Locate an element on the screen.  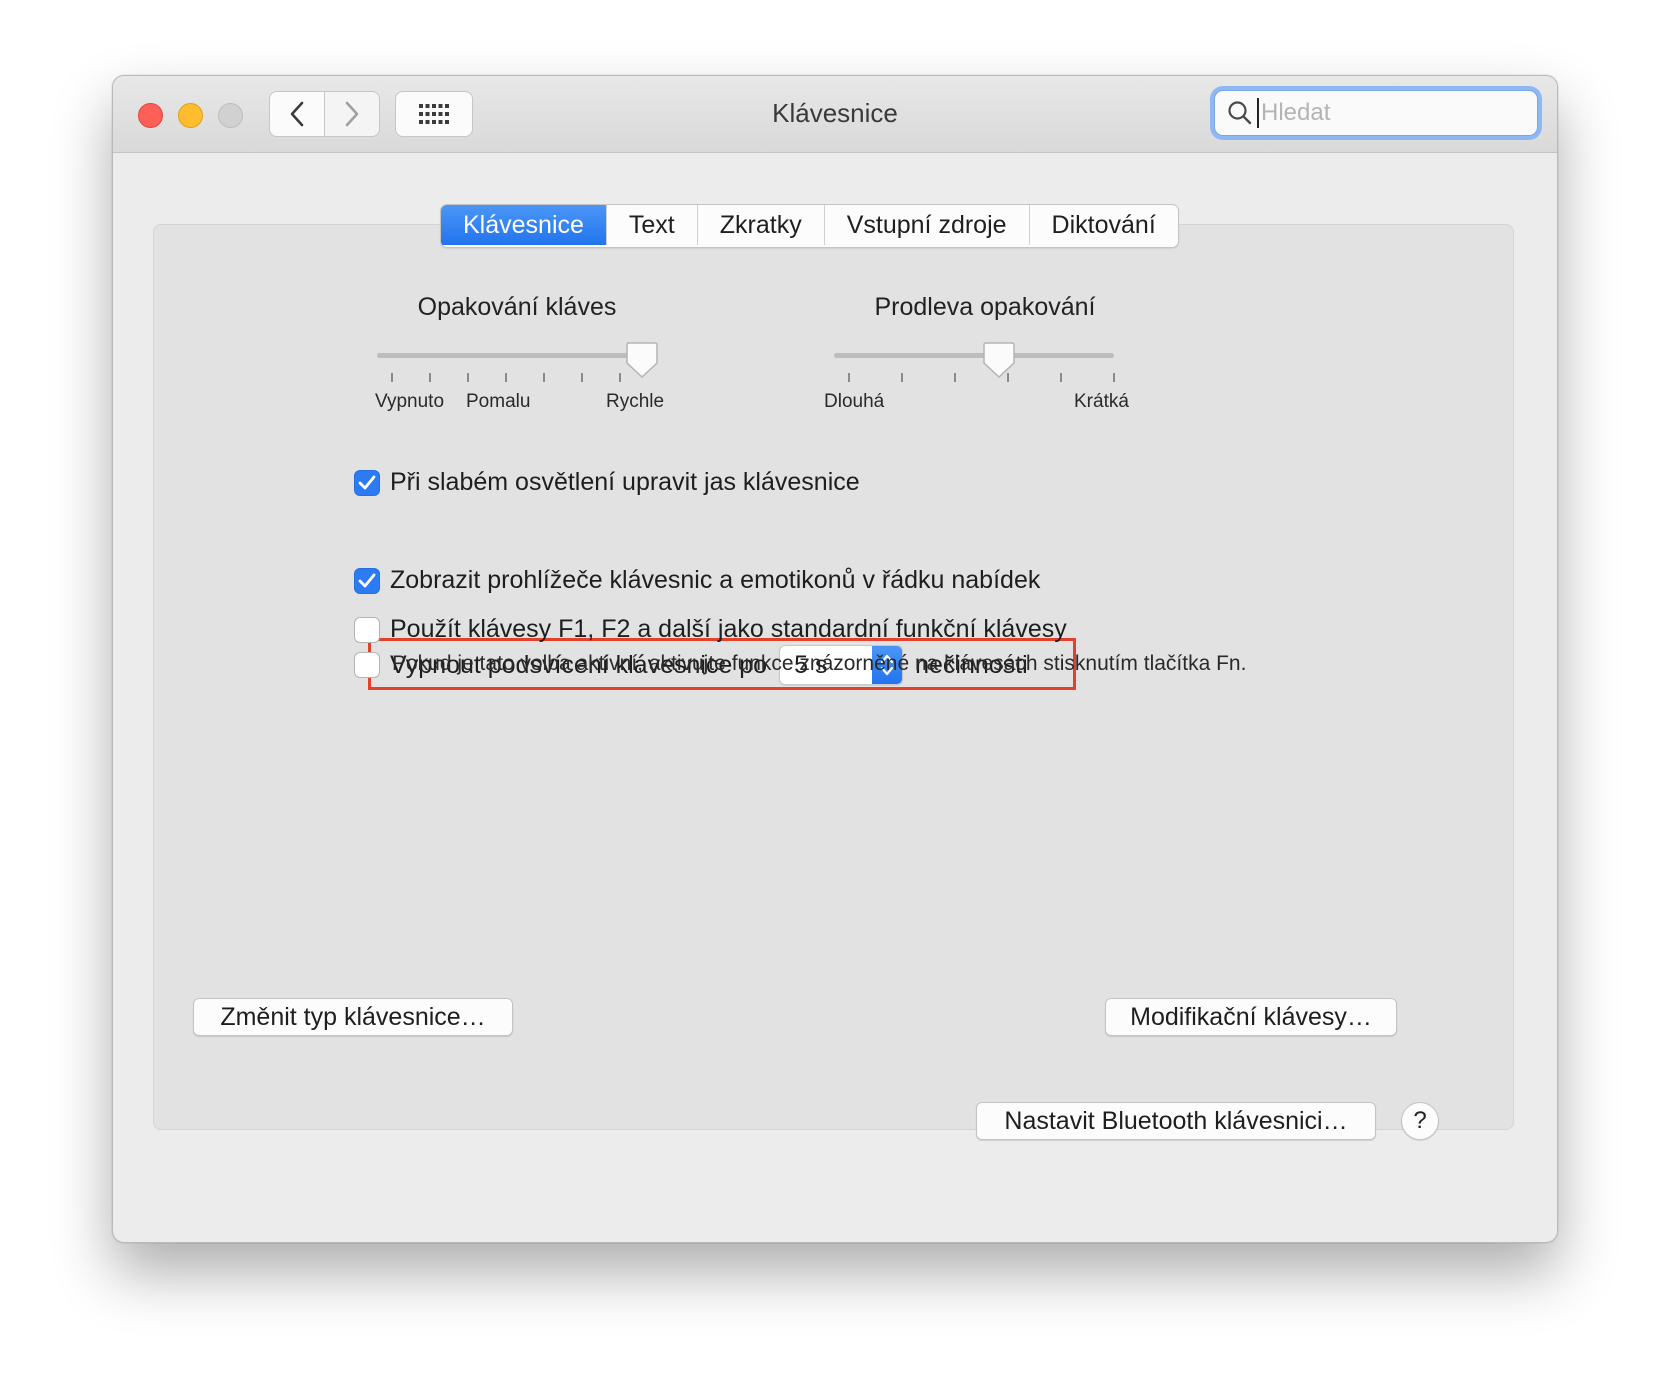
tab-shortcuts: Zkratky is located at coordinates (760, 225).